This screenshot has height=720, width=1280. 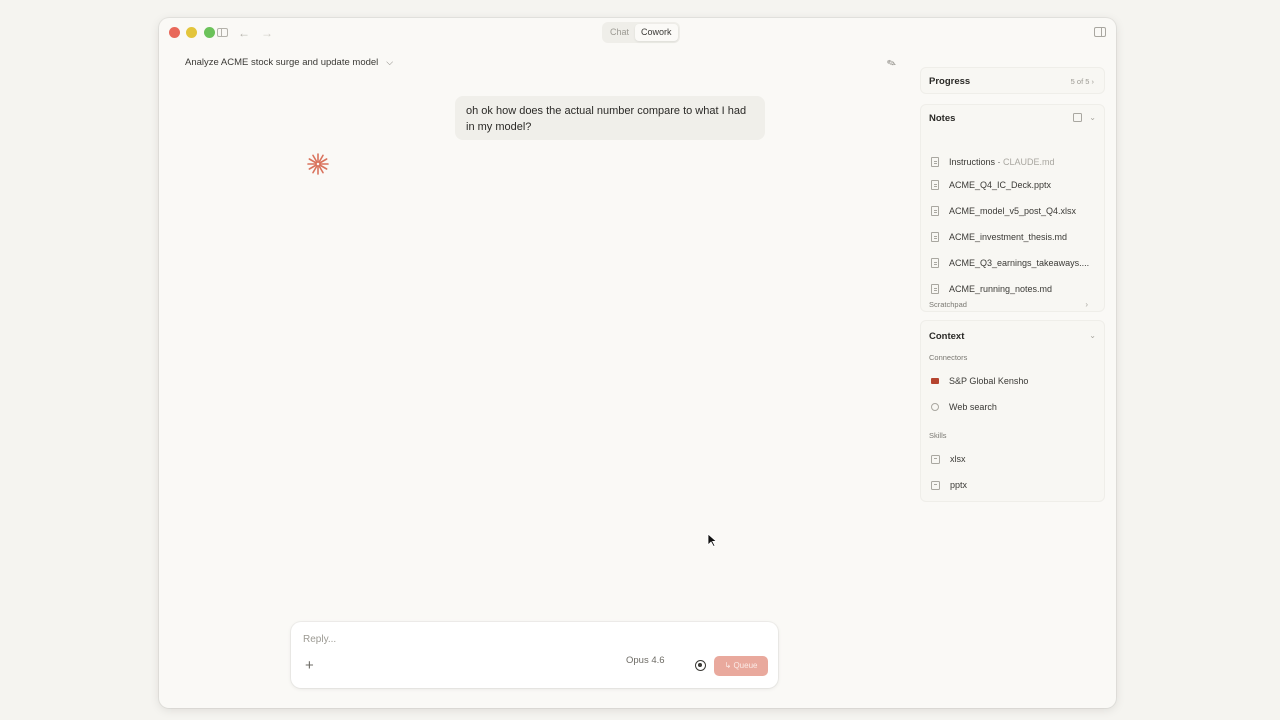 What do you see at coordinates (991, 289) in the screenshot?
I see `file-item: ACME_running_notes.md` at bounding box center [991, 289].